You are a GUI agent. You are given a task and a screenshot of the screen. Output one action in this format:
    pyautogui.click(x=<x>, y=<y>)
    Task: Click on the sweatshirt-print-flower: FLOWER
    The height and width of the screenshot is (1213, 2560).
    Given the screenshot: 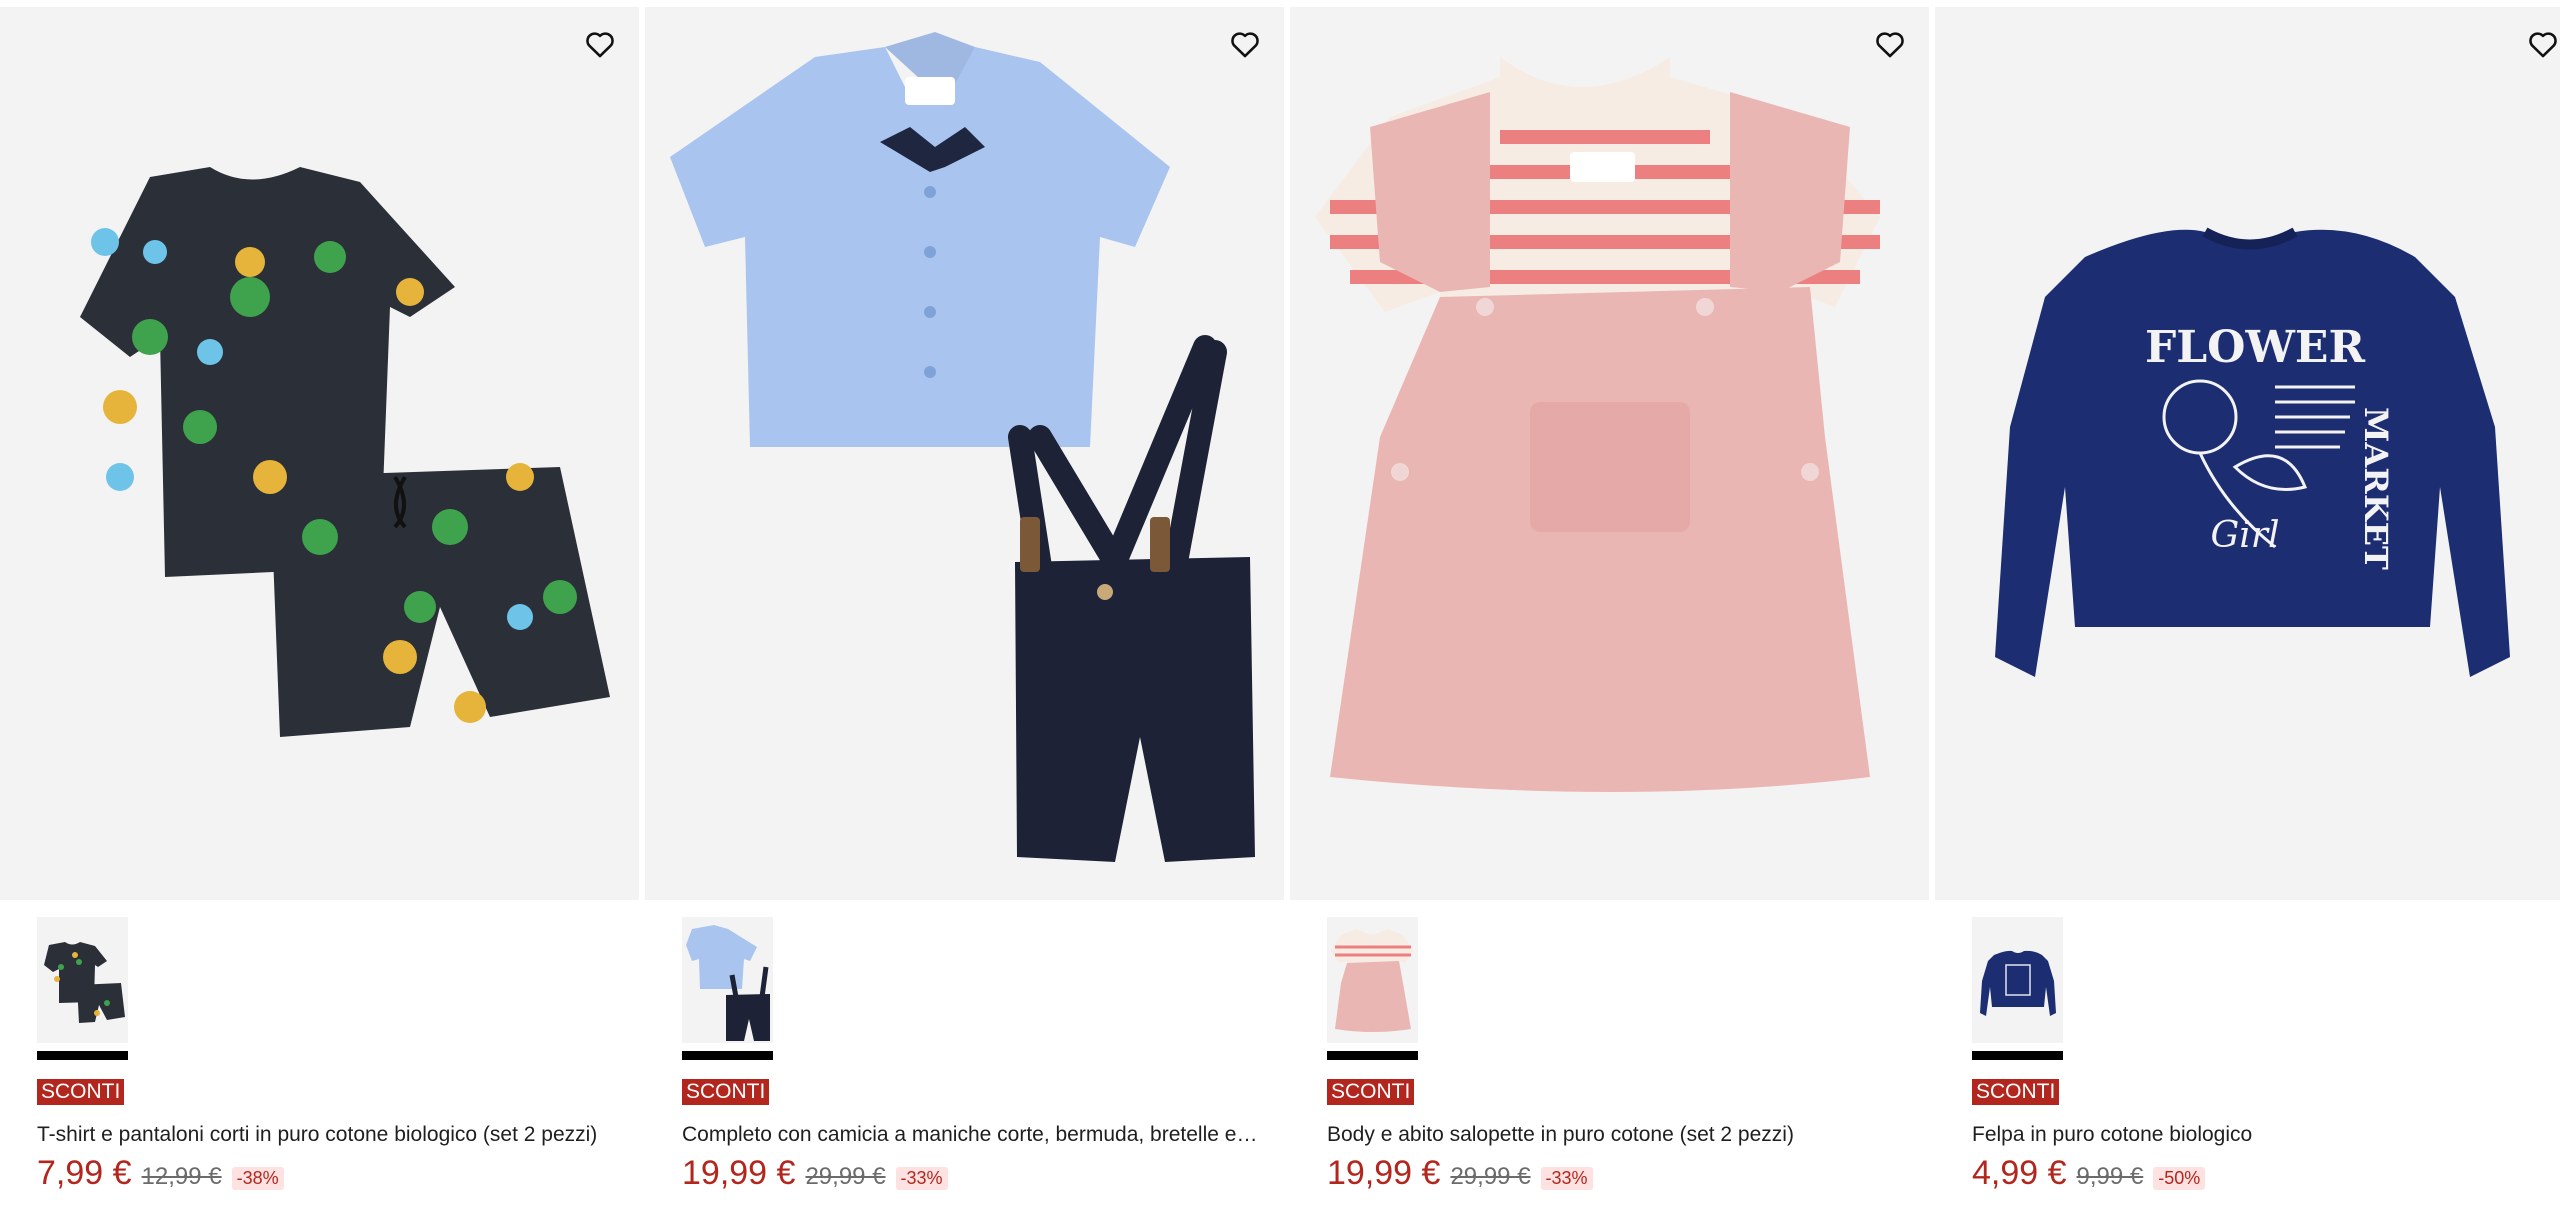 What is the action you would take?
    pyautogui.click(x=2255, y=347)
    